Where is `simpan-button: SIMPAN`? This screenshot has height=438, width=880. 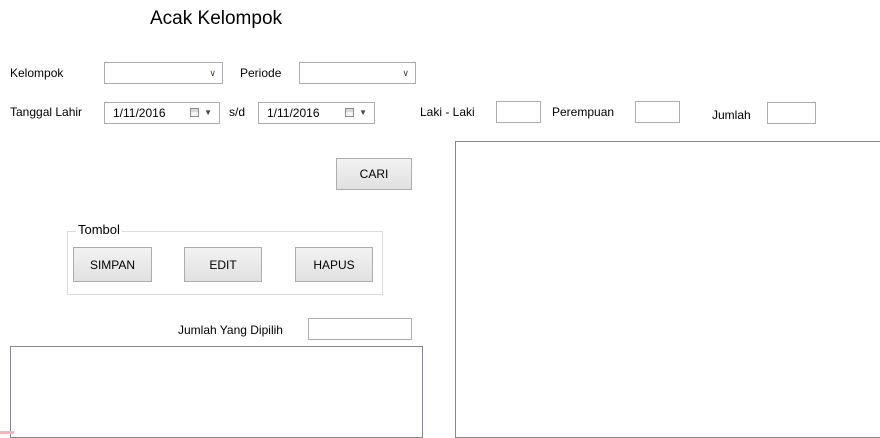
simpan-button: SIMPAN is located at coordinates (112, 264).